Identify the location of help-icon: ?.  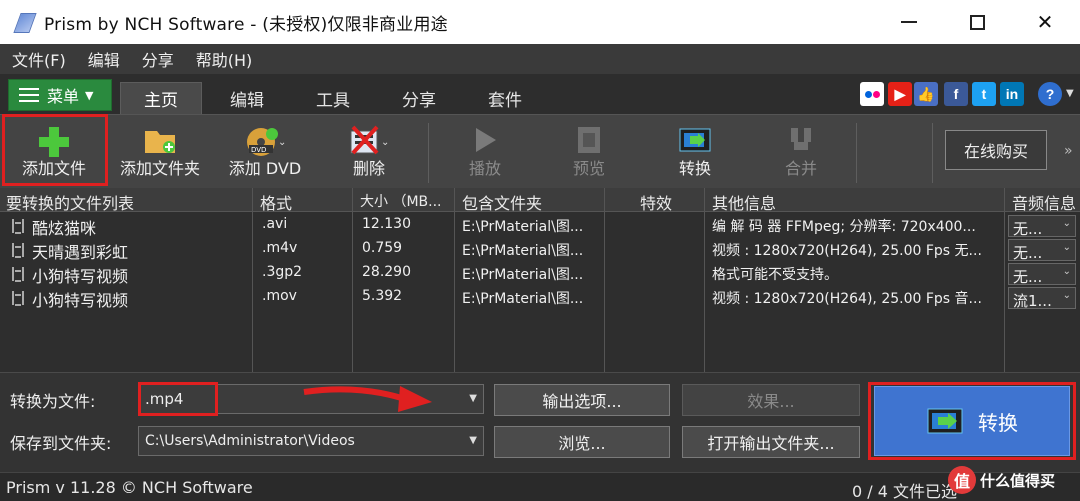
(1050, 94).